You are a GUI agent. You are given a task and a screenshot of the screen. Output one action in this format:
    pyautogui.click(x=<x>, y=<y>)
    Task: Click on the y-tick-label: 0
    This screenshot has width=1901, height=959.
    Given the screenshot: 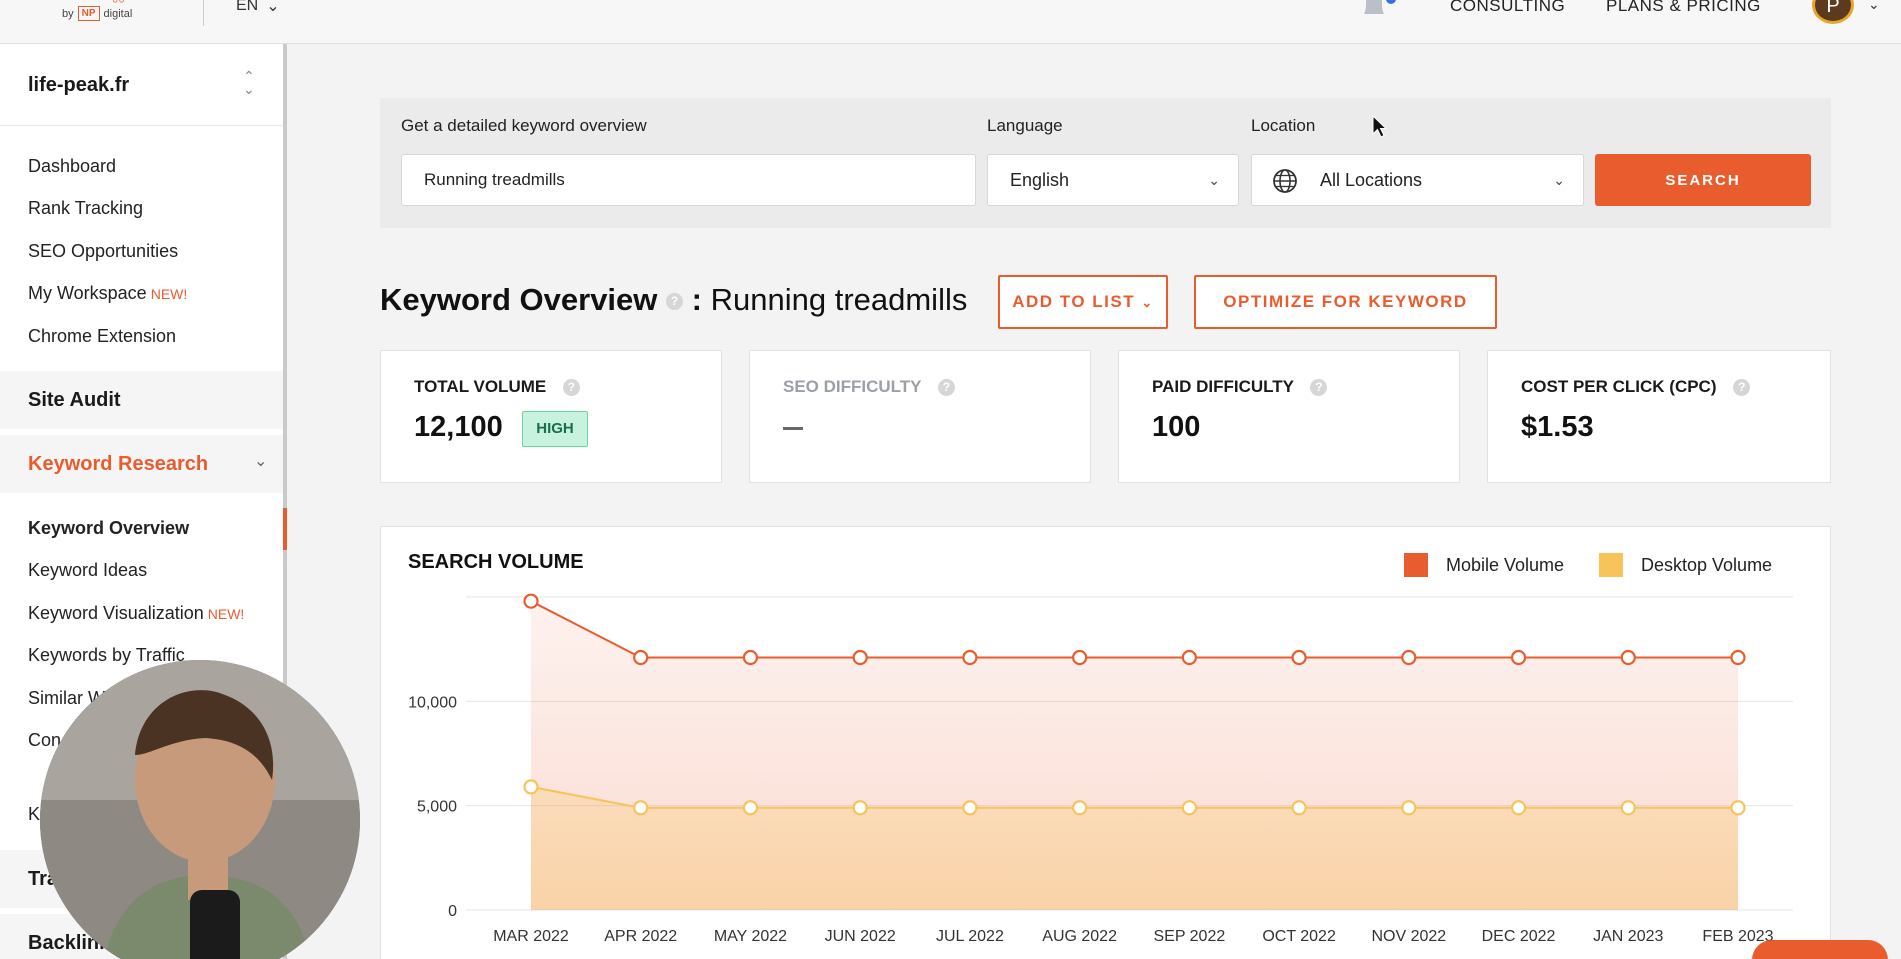 What is the action you would take?
    pyautogui.click(x=452, y=911)
    